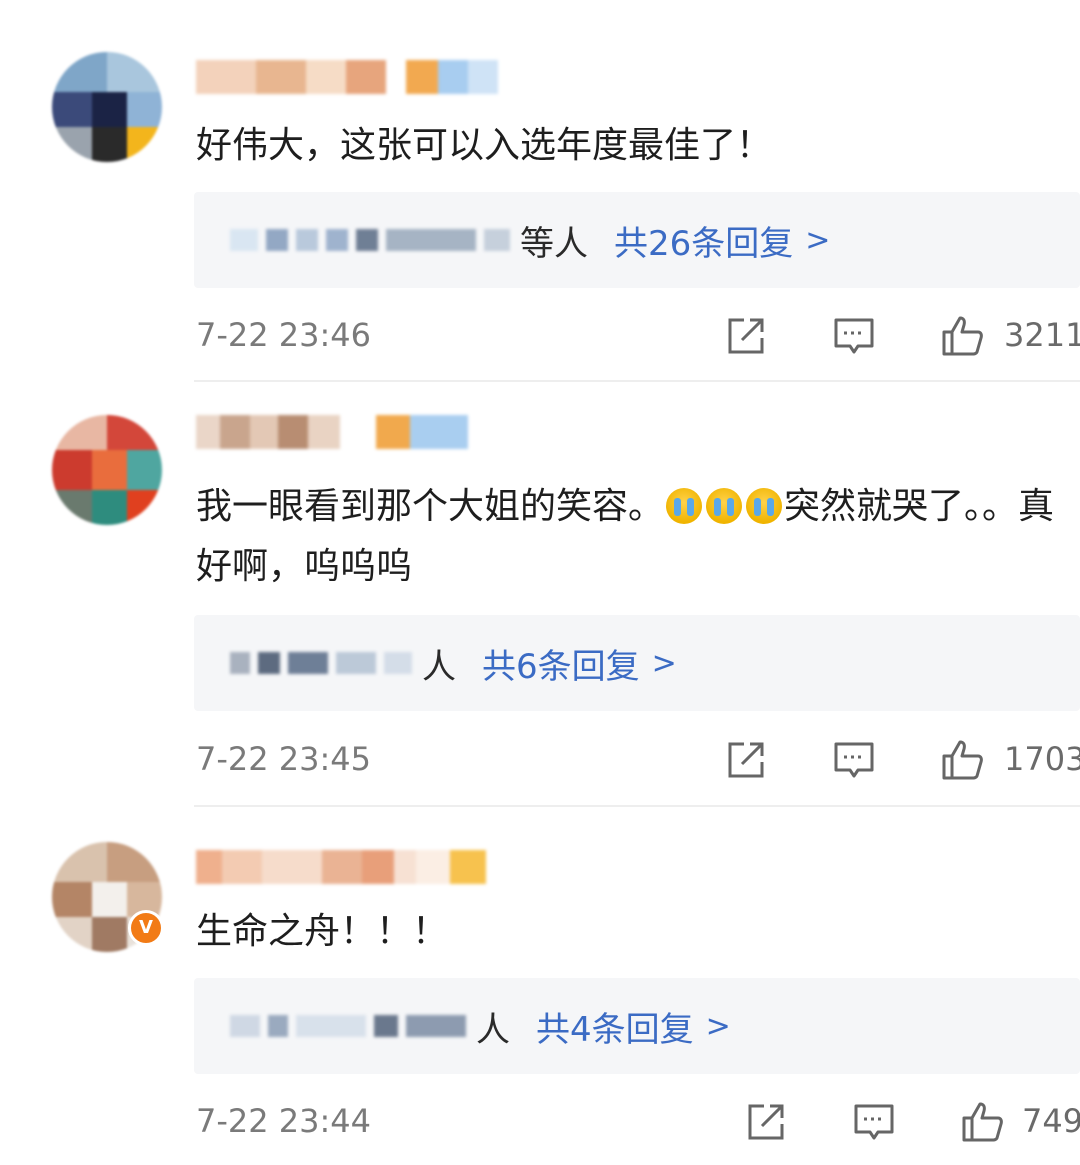  I want to click on comment-text: 我一眼看到那个大姐的笑容。 突然就哭了。。真好啊，呜呜呜, so click(626, 537).